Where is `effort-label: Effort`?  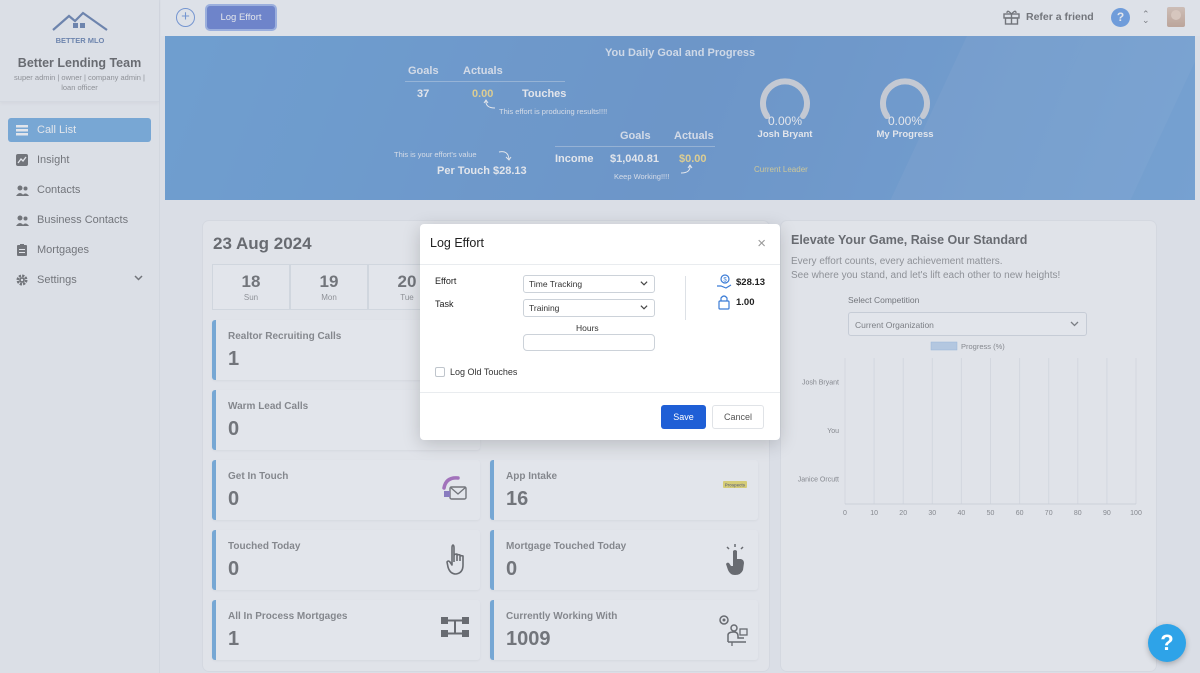 effort-label: Effort is located at coordinates (446, 281).